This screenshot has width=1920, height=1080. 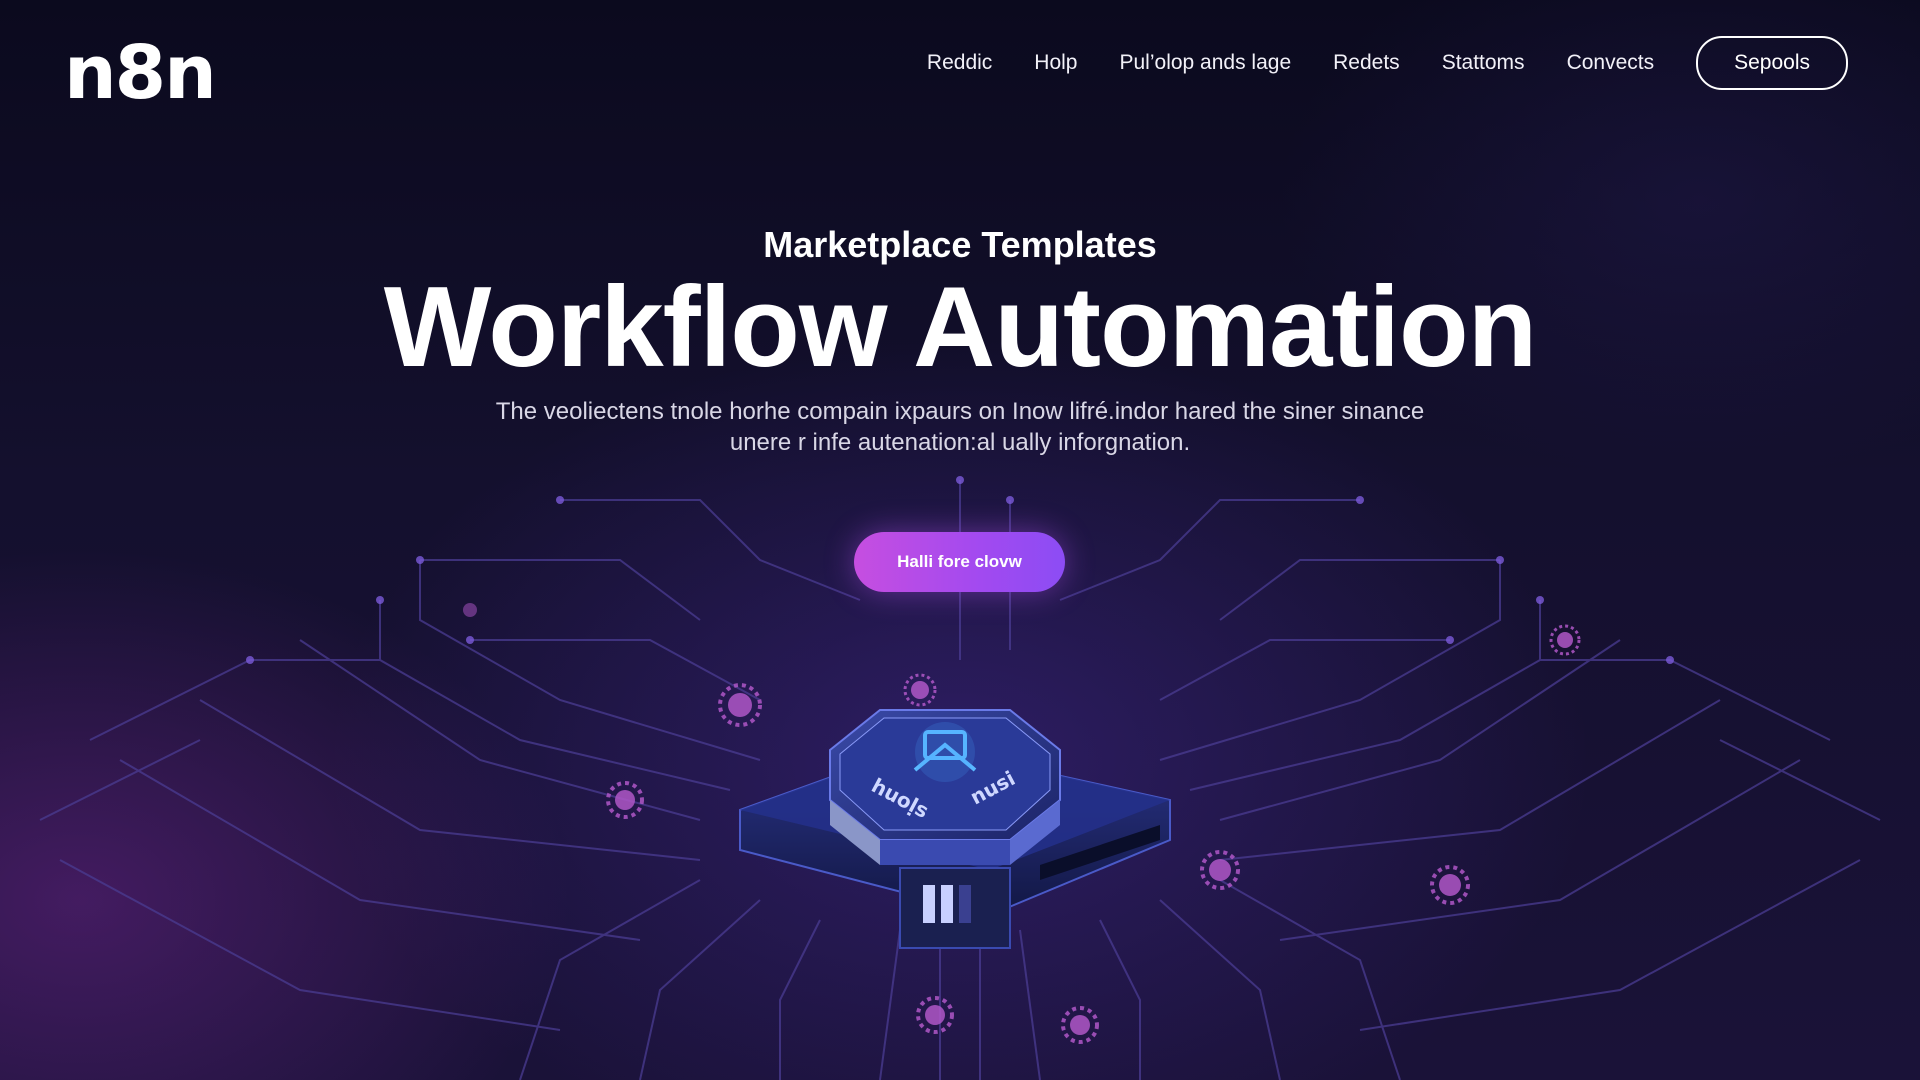 I want to click on nav-item-convects: Convects, so click(x=1611, y=63).